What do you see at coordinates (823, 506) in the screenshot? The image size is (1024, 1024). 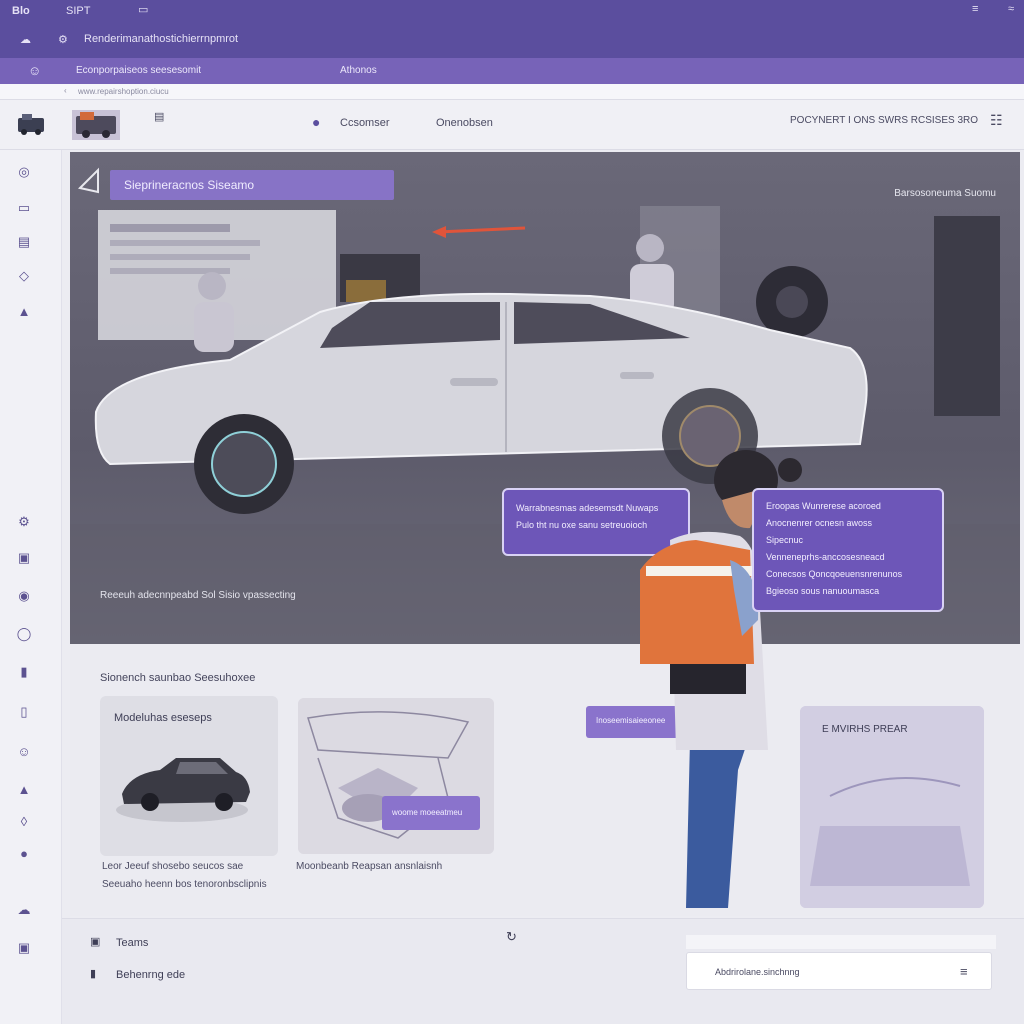 I see `callout-right-line-1: Eroopas Wunrerese acoroed` at bounding box center [823, 506].